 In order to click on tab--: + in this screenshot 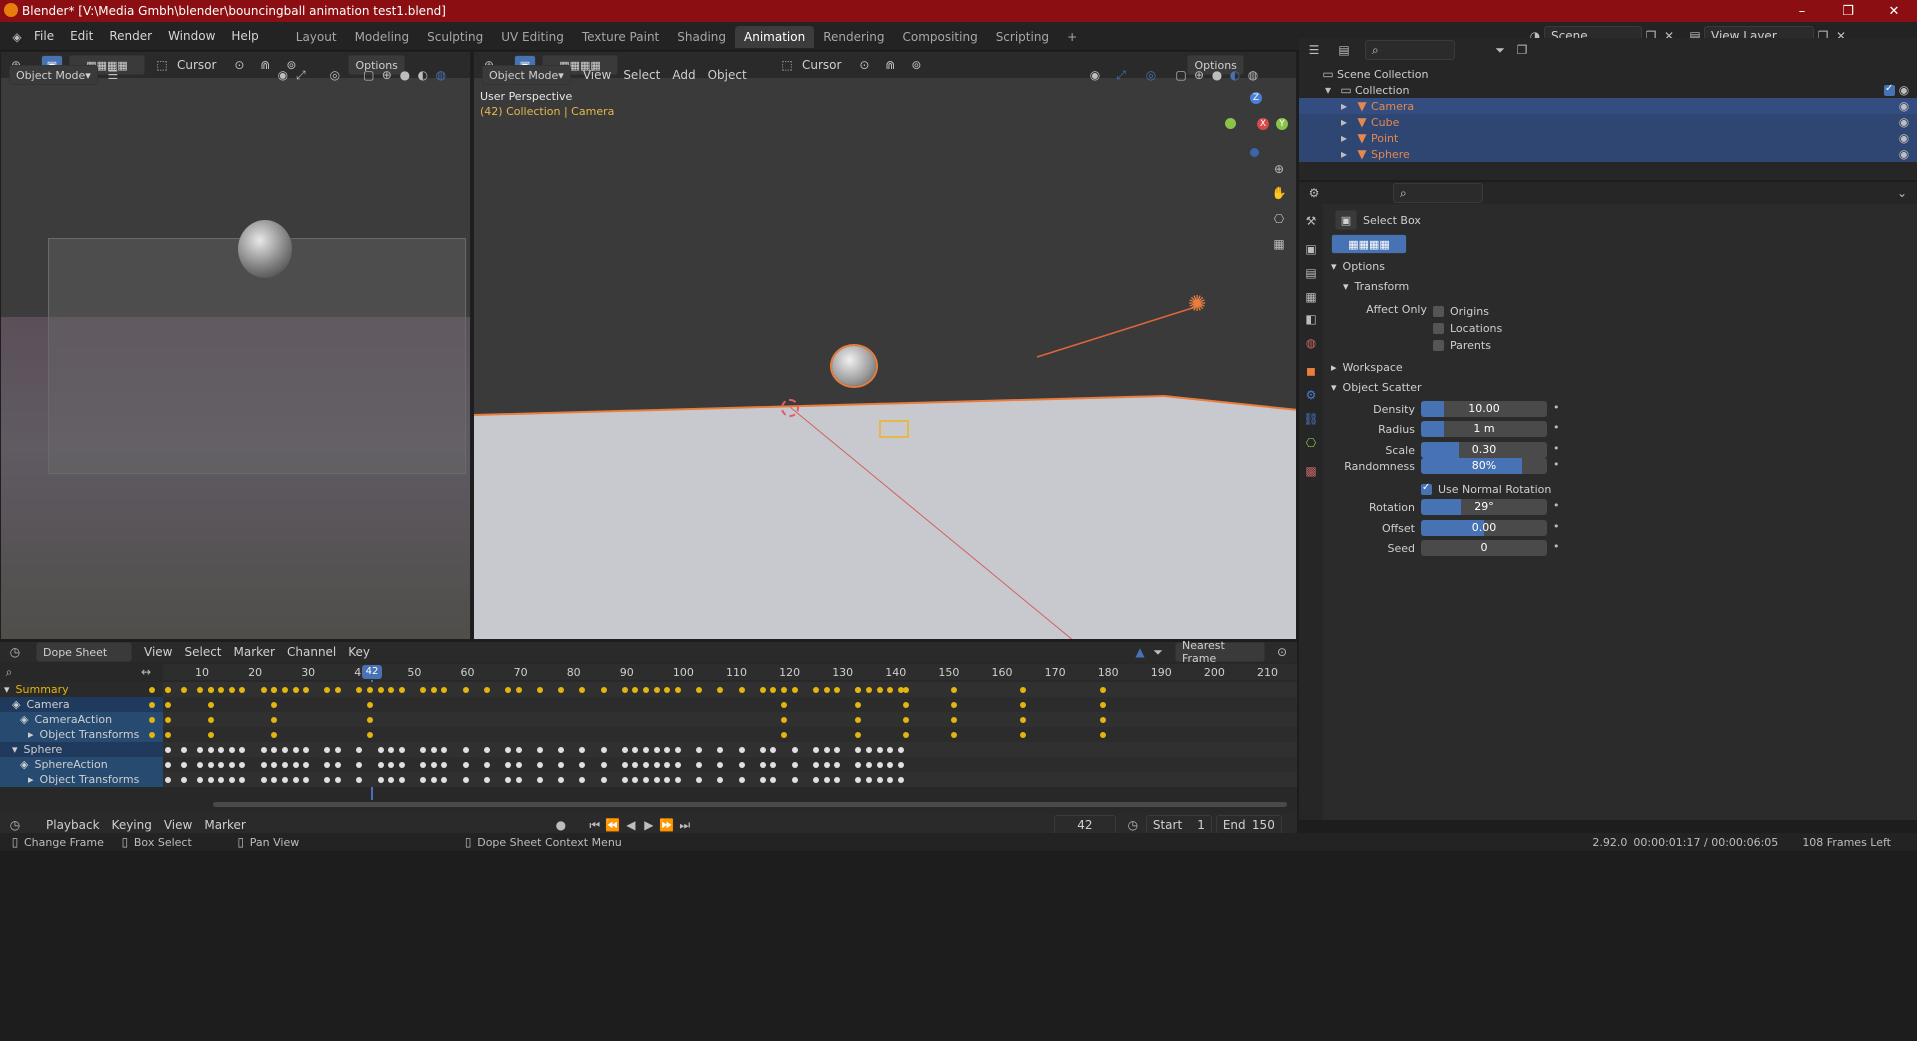, I will do `click(1072, 37)`.